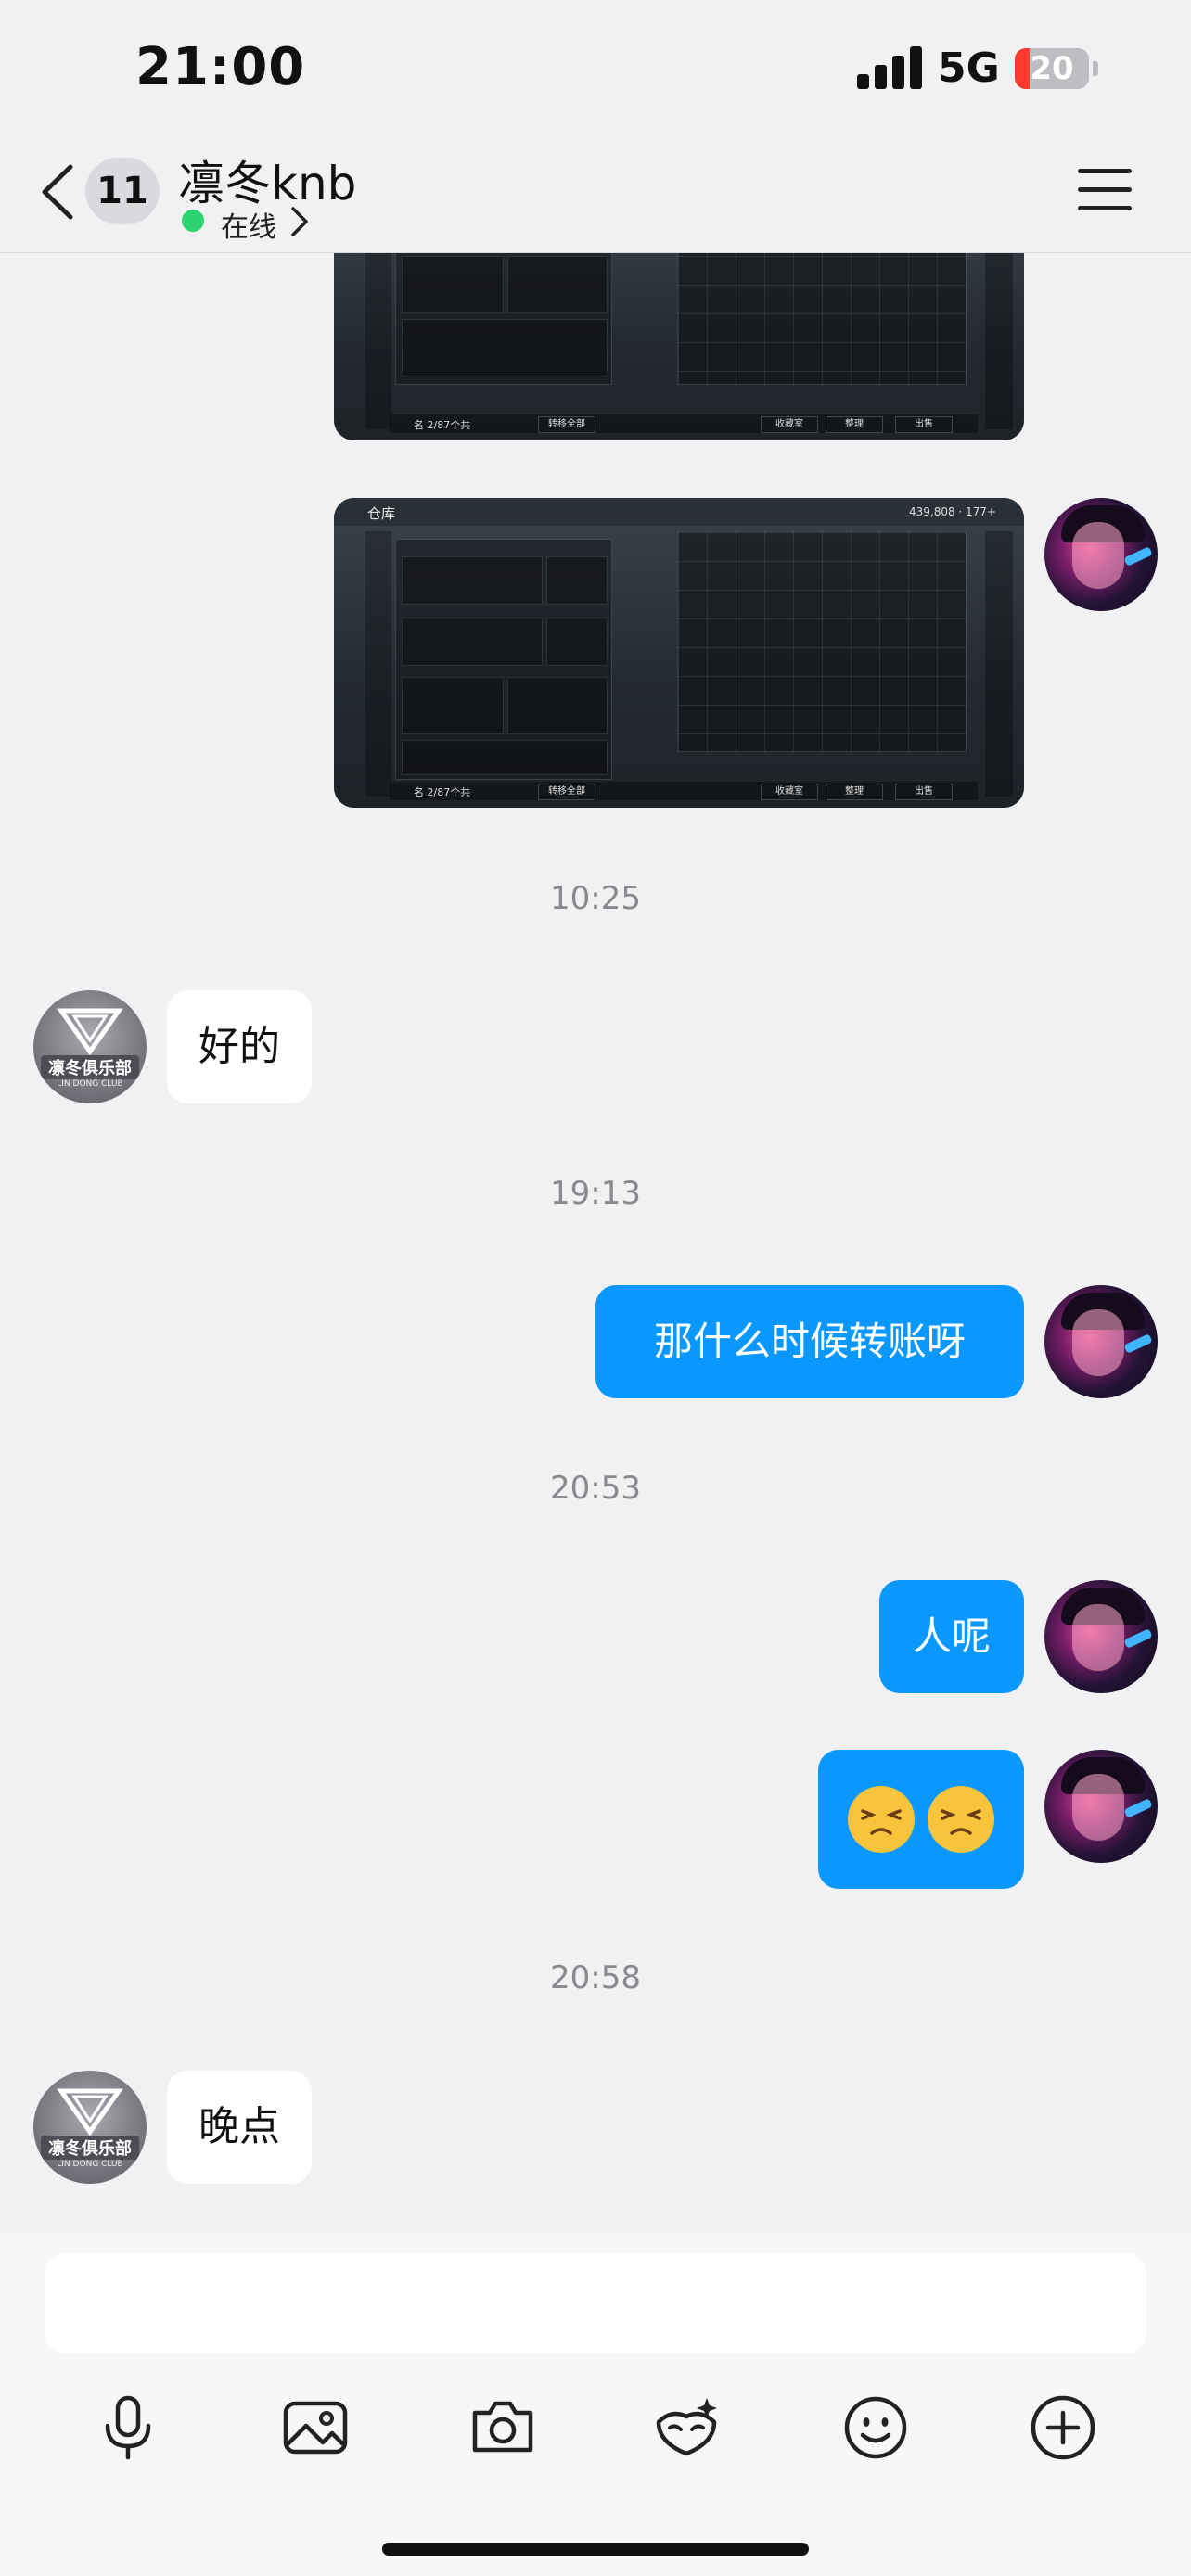 The image size is (1191, 2576). What do you see at coordinates (951, 1637) in the screenshot?
I see `message-bubble-outgoing: 人呢` at bounding box center [951, 1637].